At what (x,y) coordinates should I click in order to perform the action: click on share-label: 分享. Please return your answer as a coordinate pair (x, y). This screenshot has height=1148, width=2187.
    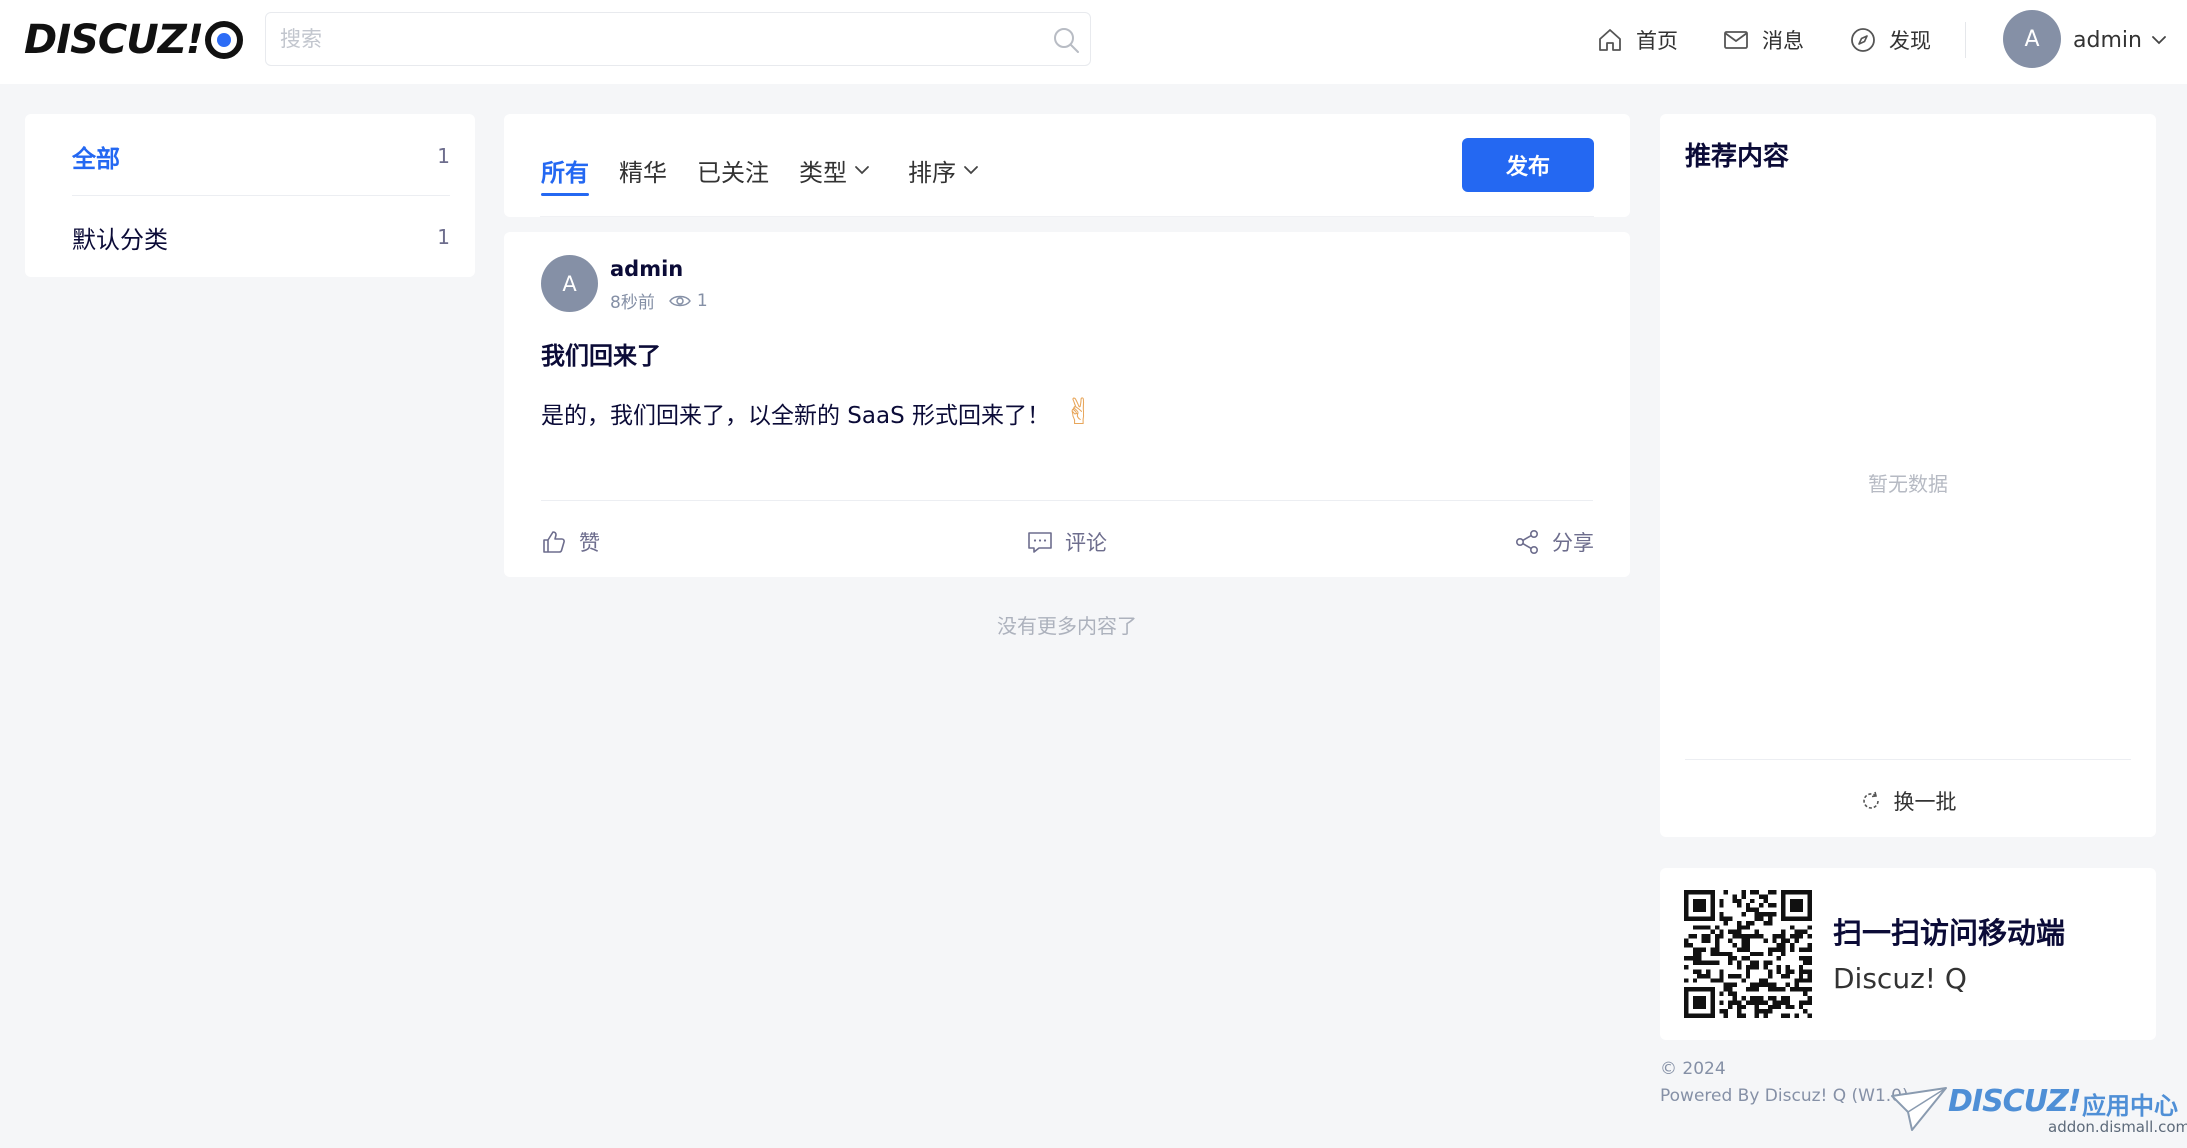
    Looking at the image, I should click on (1573, 543).